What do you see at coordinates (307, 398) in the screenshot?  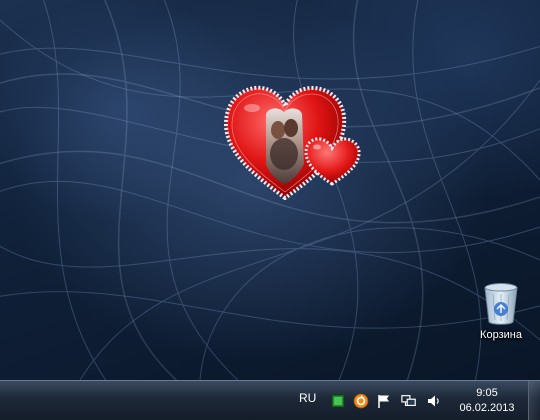 I see `language-indicator: RU` at bounding box center [307, 398].